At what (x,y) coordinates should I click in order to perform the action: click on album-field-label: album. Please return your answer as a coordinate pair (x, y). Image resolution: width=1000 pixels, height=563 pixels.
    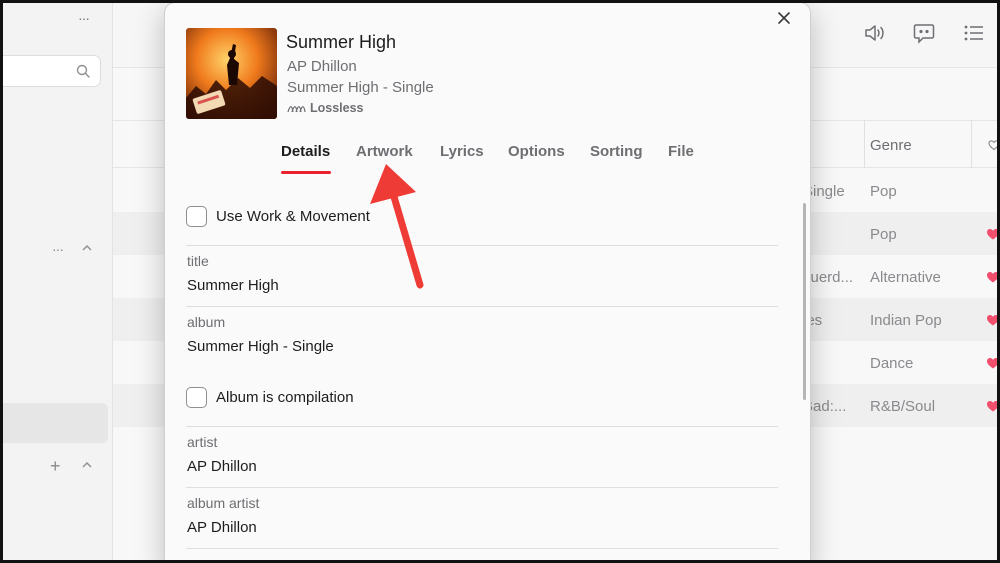
    Looking at the image, I should click on (206, 322).